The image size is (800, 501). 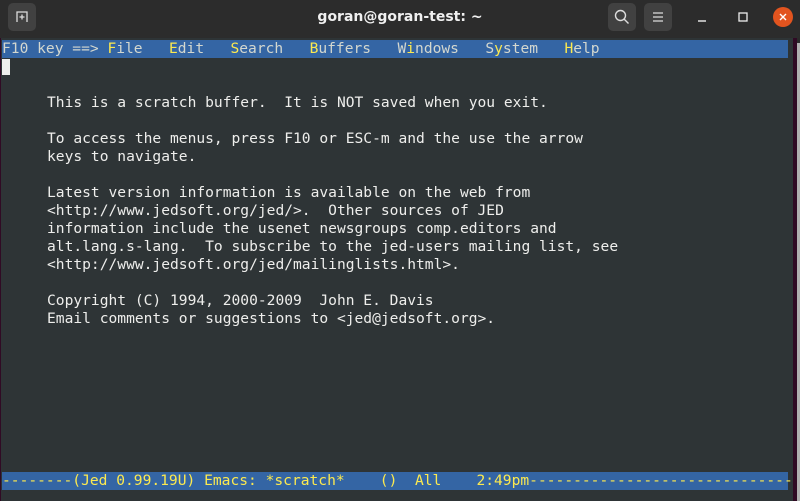 What do you see at coordinates (55, 48) in the screenshot?
I see `menubar-prefix: F10 key ==>` at bounding box center [55, 48].